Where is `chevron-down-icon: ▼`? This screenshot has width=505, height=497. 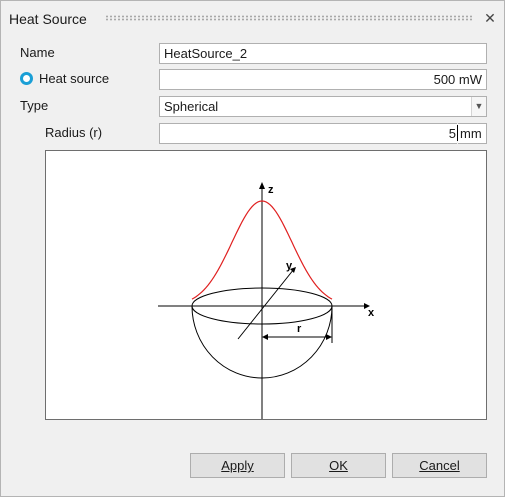
chevron-down-icon: ▼ is located at coordinates (478, 106).